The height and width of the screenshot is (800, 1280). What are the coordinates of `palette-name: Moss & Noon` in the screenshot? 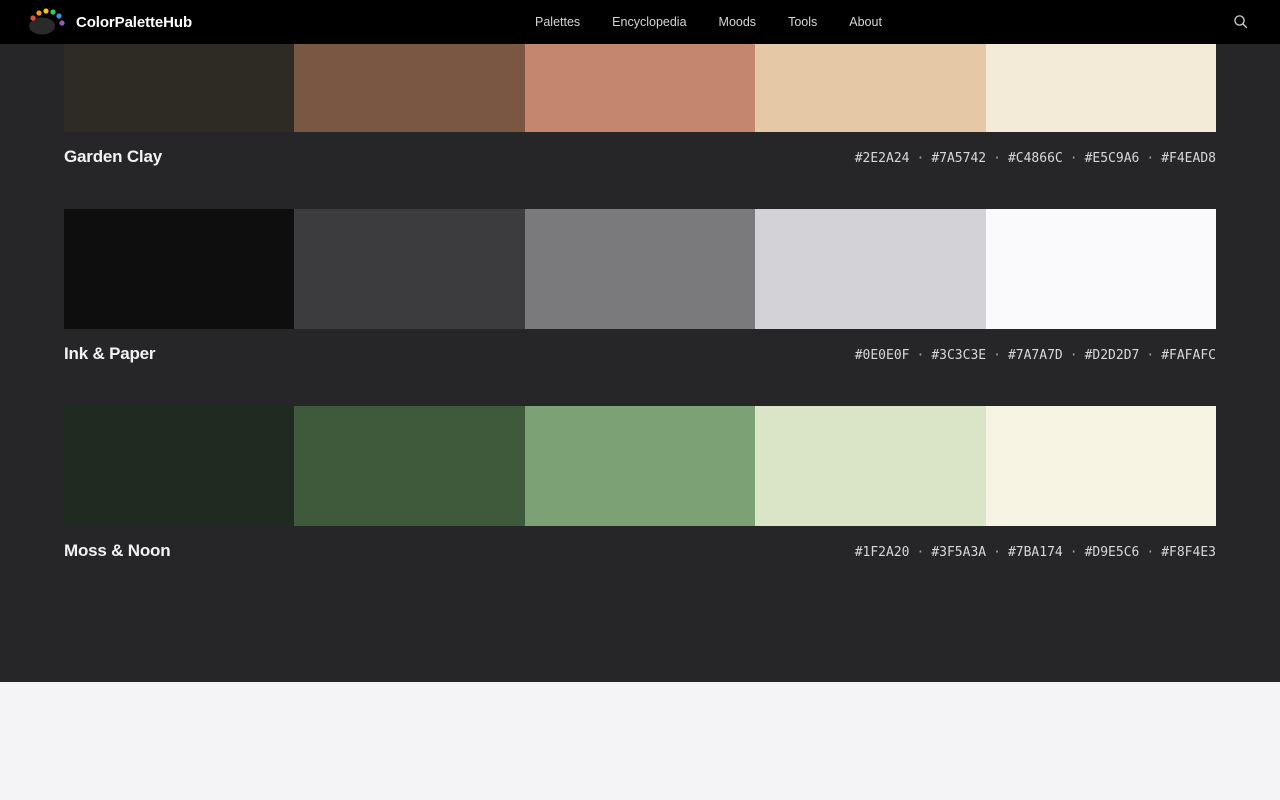 It's located at (117, 551).